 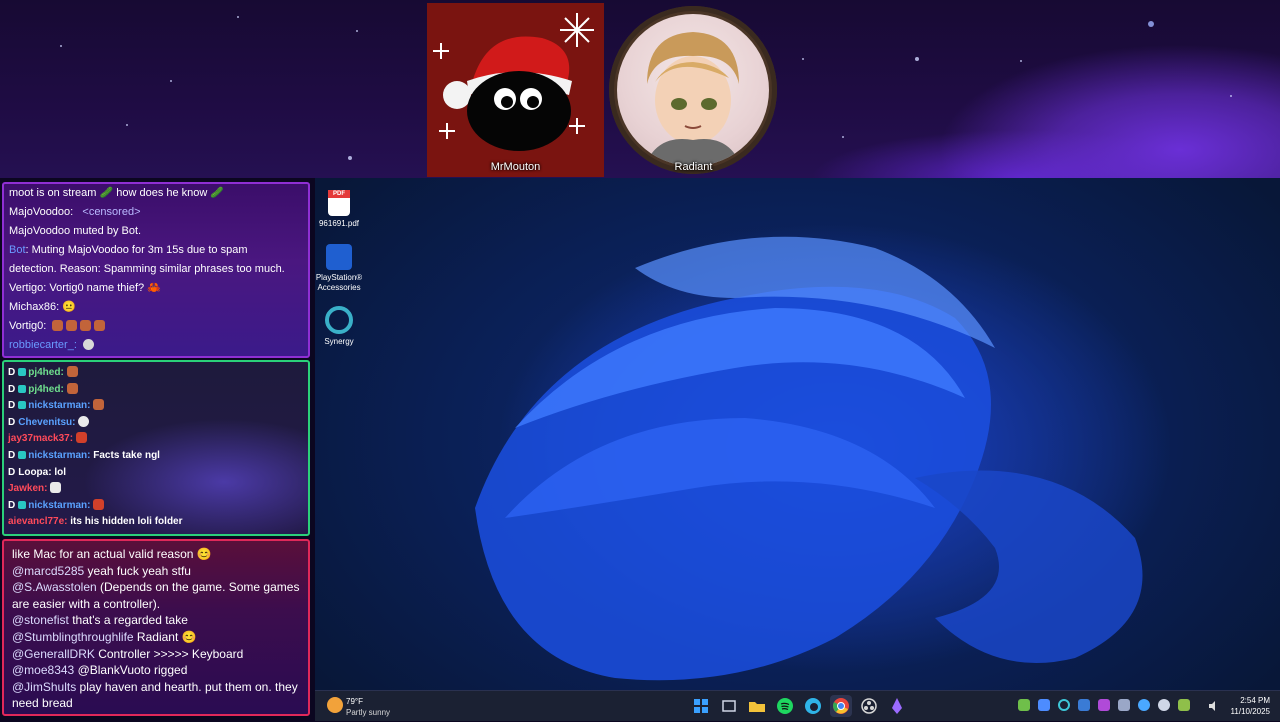 I want to click on weather-condition: Partly sunny, so click(x=368, y=712).